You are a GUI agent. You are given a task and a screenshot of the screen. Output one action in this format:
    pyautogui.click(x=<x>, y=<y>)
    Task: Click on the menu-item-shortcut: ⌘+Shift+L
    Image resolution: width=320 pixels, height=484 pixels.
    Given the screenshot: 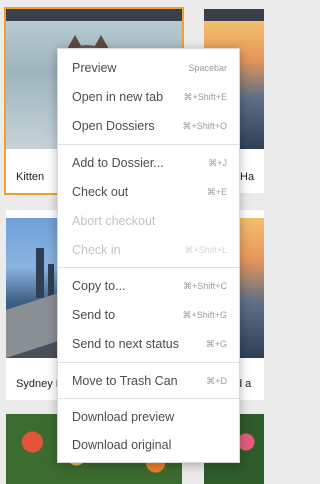 What is the action you would take?
    pyautogui.click(x=205, y=249)
    